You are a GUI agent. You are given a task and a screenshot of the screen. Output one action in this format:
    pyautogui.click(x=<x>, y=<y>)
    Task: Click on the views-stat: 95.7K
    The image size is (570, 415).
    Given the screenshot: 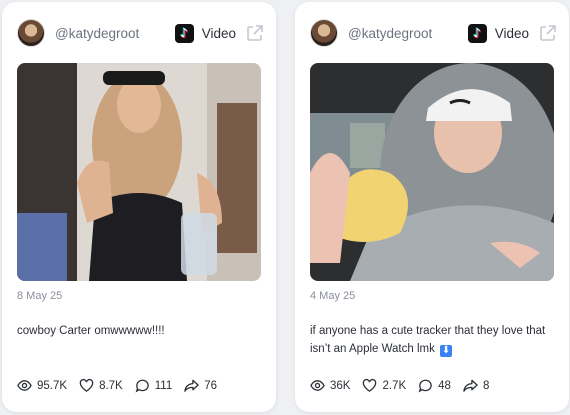 What is the action you would take?
    pyautogui.click(x=42, y=385)
    